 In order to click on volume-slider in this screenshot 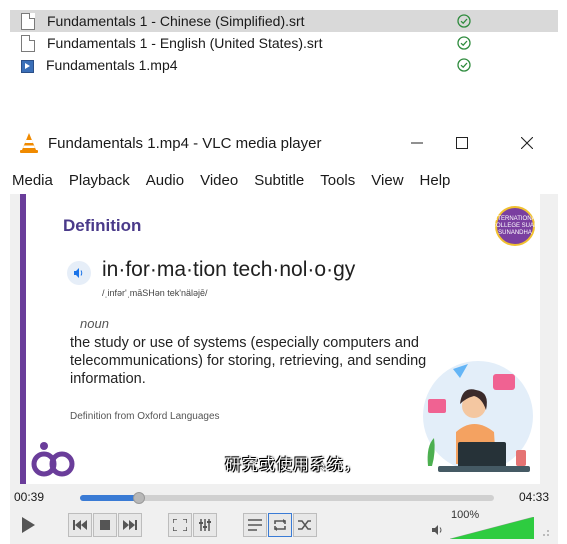, I will do `click(492, 528)`.